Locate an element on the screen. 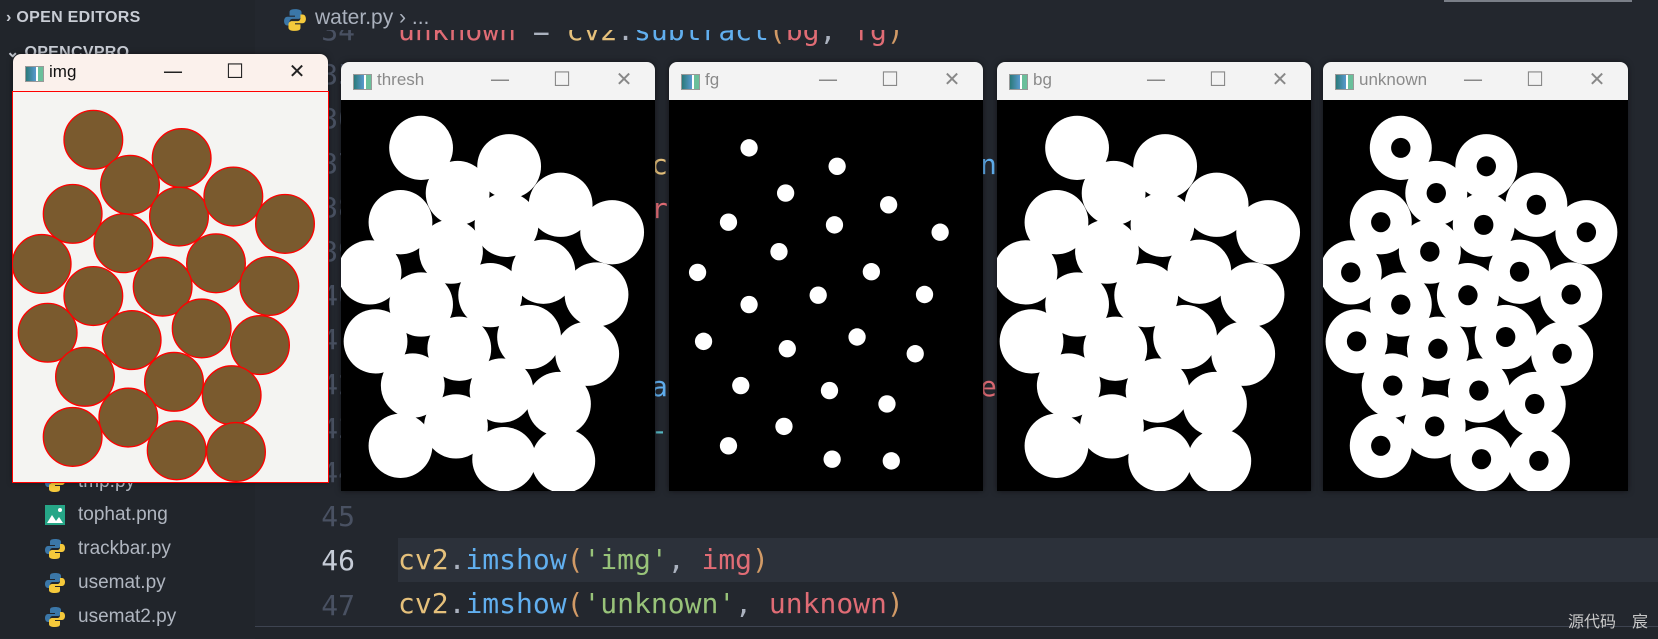  window-unknown: unknown — ☐ ✕ is located at coordinates (1475, 276).